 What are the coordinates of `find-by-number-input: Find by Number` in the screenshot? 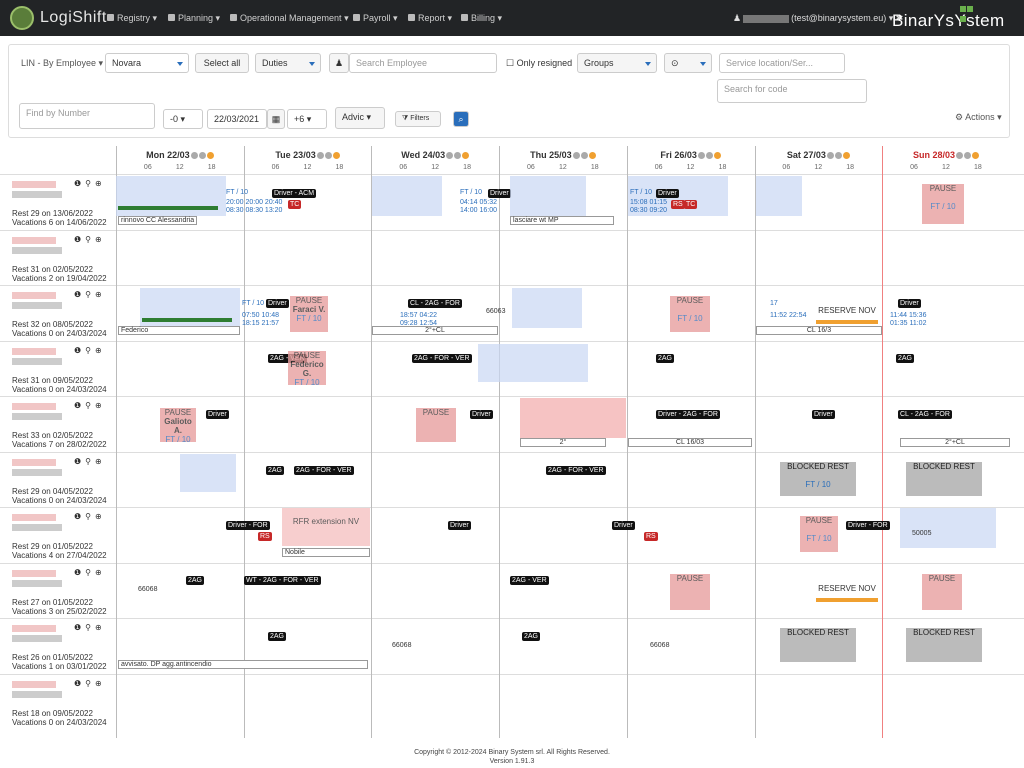 It's located at (87, 116).